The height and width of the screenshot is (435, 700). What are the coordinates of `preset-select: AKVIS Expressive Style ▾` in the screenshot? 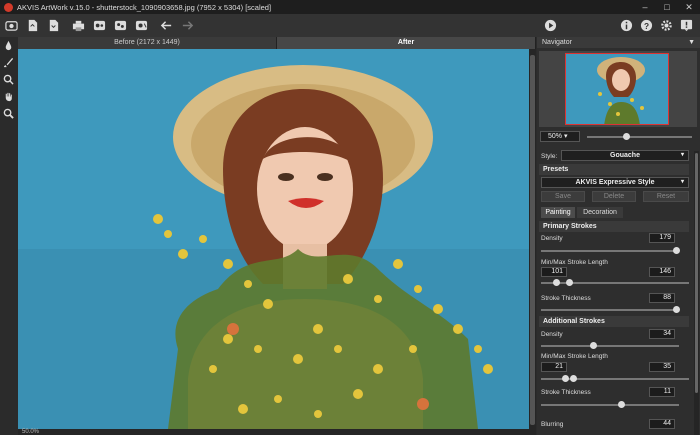 It's located at (615, 182).